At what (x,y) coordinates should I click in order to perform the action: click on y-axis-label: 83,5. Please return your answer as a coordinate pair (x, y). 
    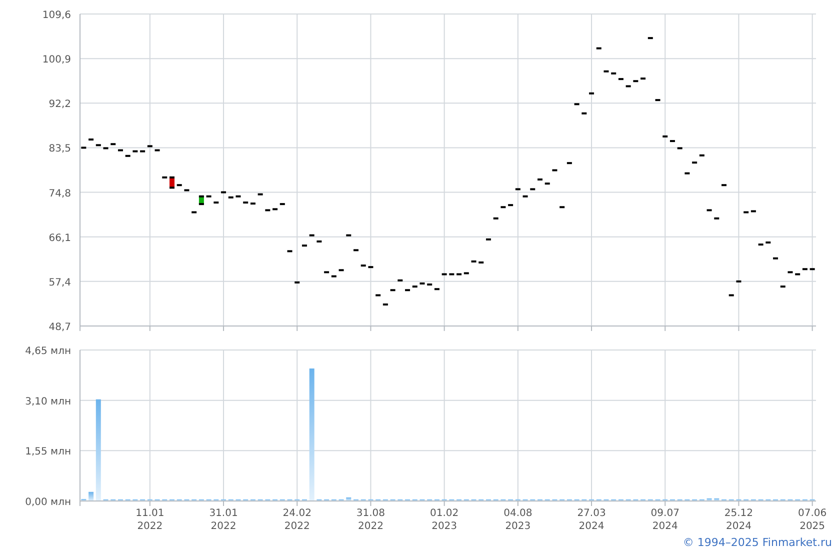
    Looking at the image, I should click on (59, 149).